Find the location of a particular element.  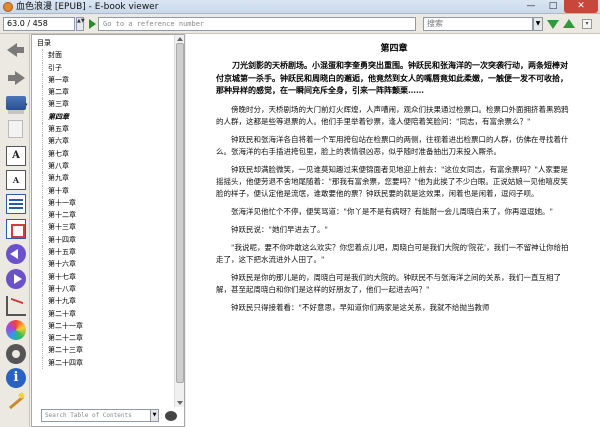

scroll-thumb is located at coordinates (180, 213).